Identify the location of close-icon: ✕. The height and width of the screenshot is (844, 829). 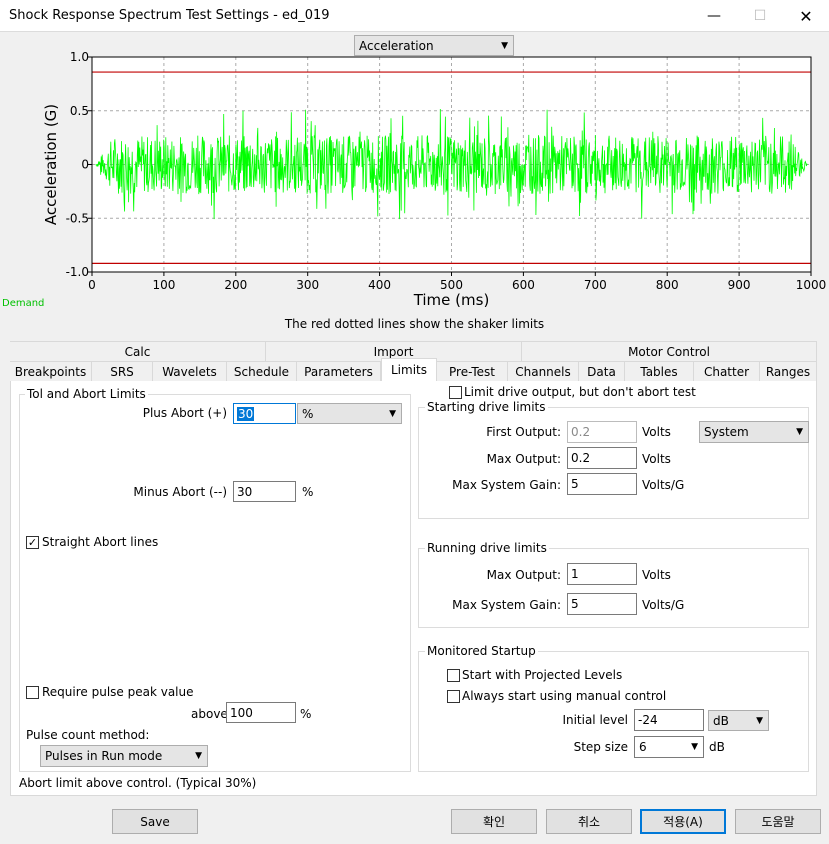
(806, 16).